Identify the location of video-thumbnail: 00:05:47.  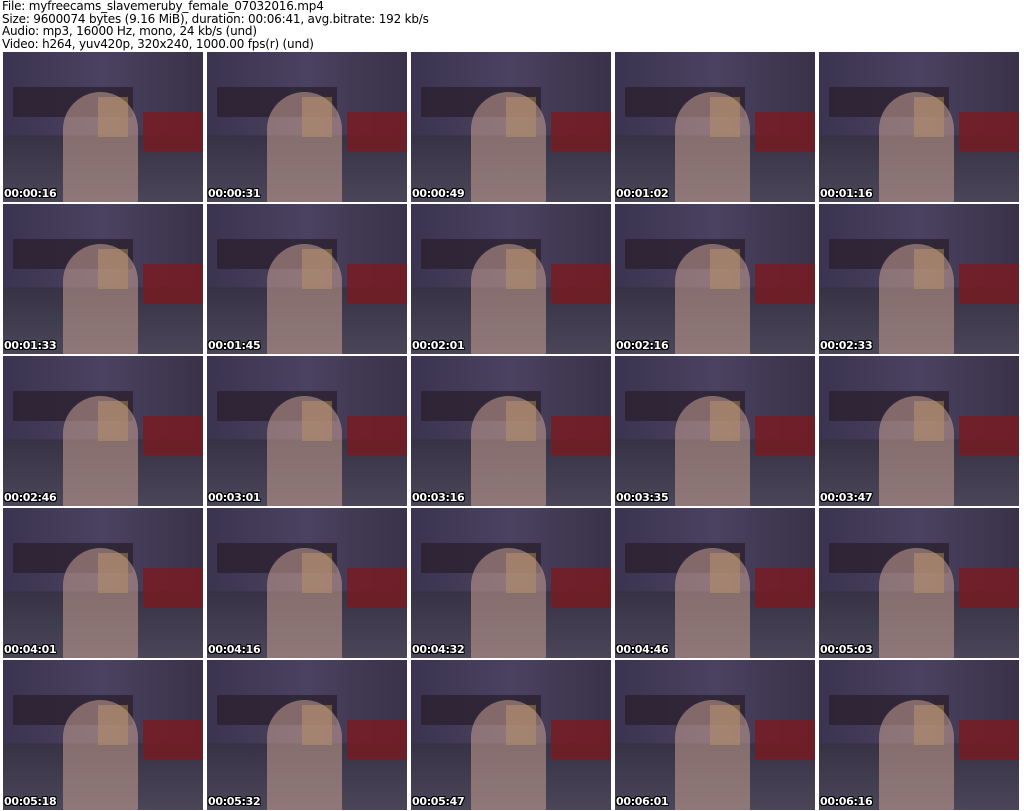
(511, 735).